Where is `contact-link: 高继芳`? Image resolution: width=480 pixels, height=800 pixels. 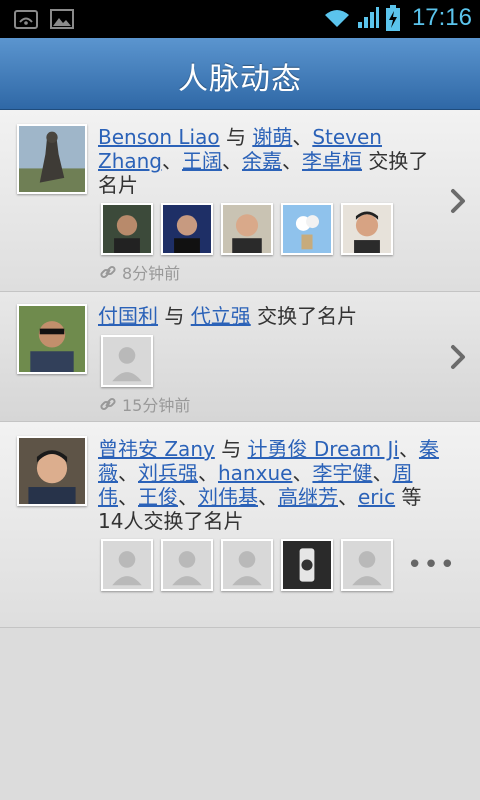
contact-link: 高继芳 is located at coordinates (308, 497).